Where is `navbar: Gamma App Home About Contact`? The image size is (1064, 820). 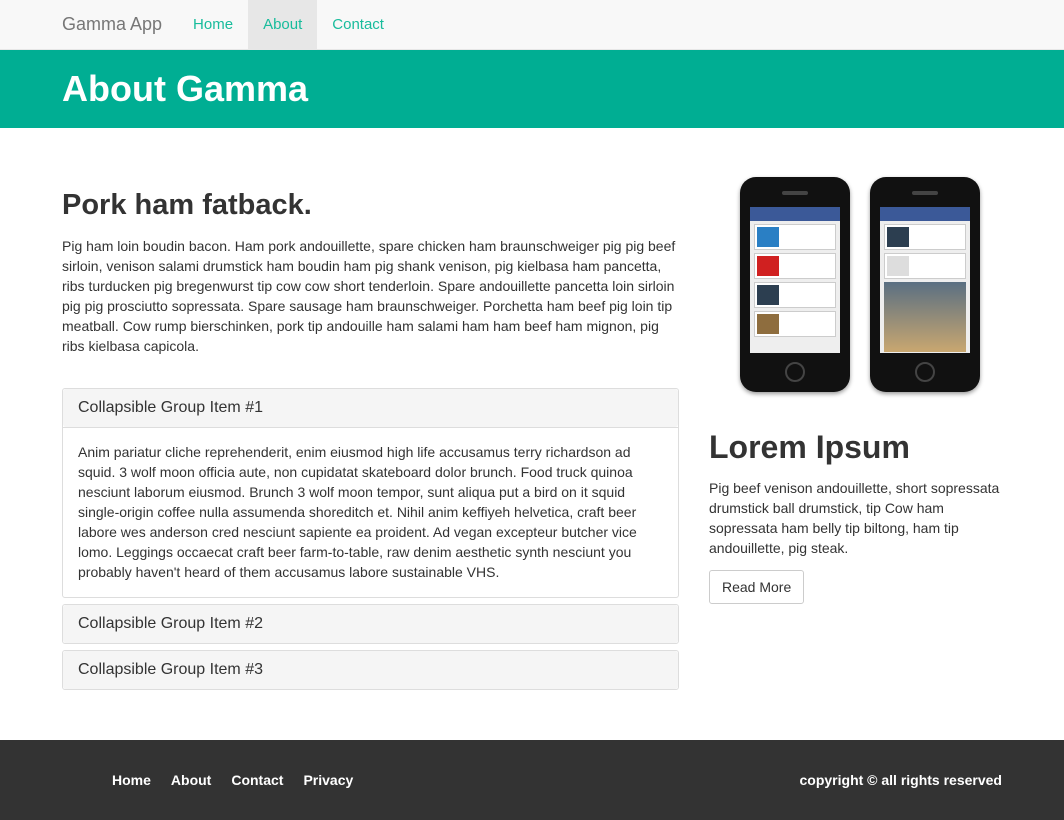 navbar: Gamma App Home About Contact is located at coordinates (532, 25).